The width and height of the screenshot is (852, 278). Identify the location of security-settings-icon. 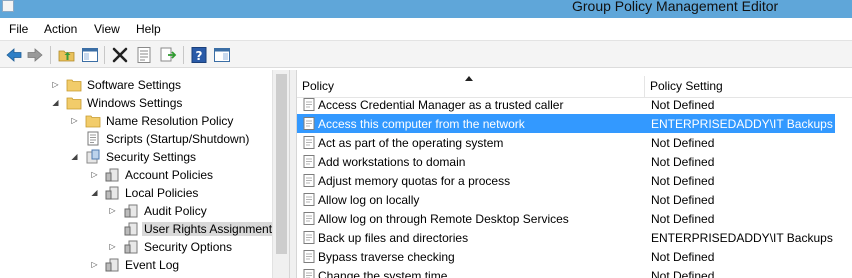
(93, 156).